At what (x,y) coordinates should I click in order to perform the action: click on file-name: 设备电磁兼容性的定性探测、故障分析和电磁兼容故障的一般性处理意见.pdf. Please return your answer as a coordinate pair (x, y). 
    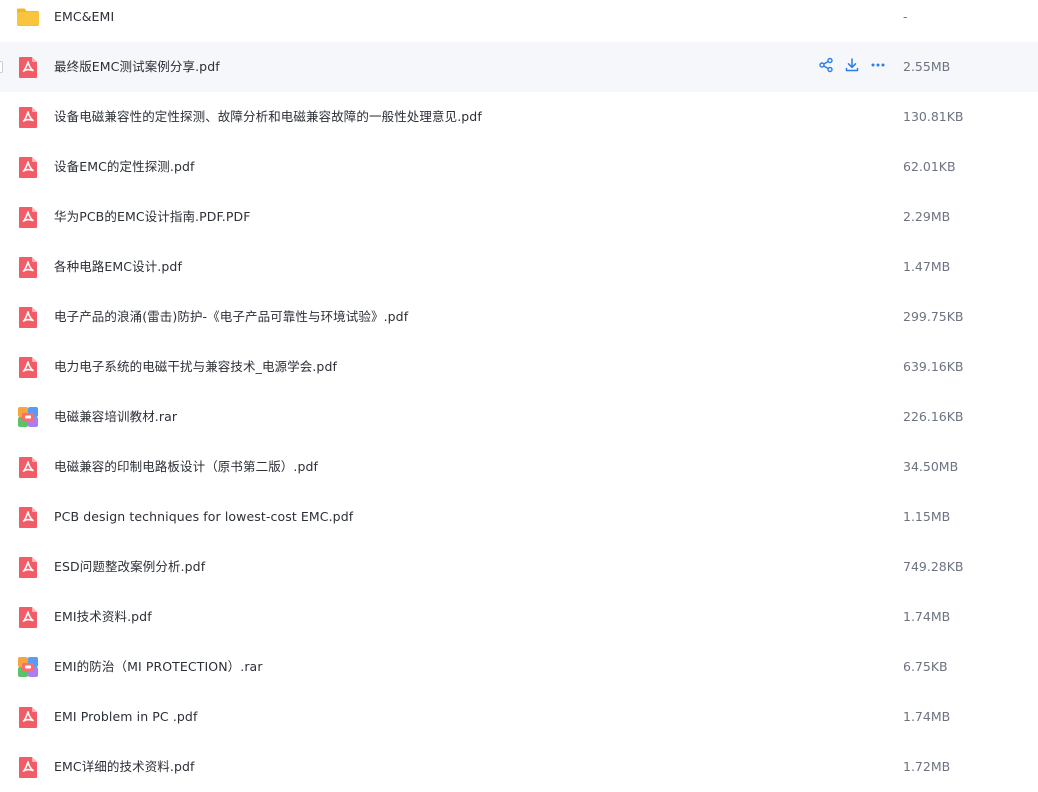
    Looking at the image, I should click on (268, 117).